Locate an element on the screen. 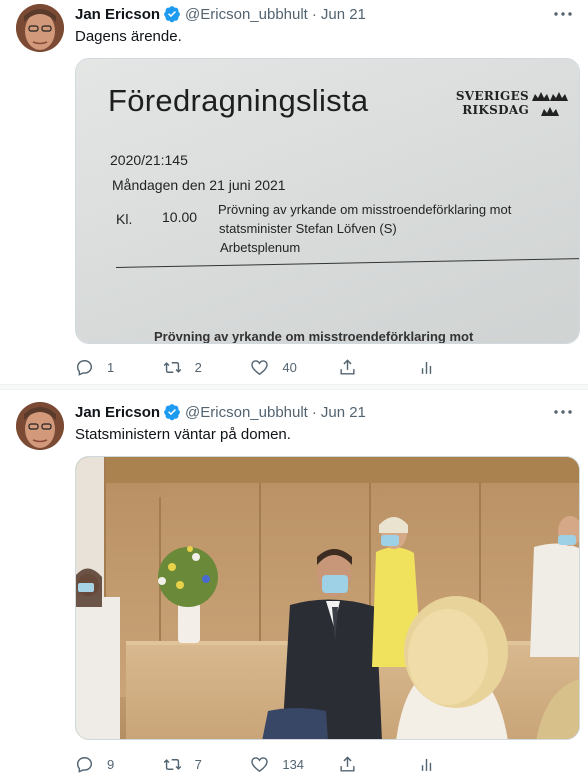 This screenshot has height=778, width=588. reply-count: 1 is located at coordinates (111, 367).